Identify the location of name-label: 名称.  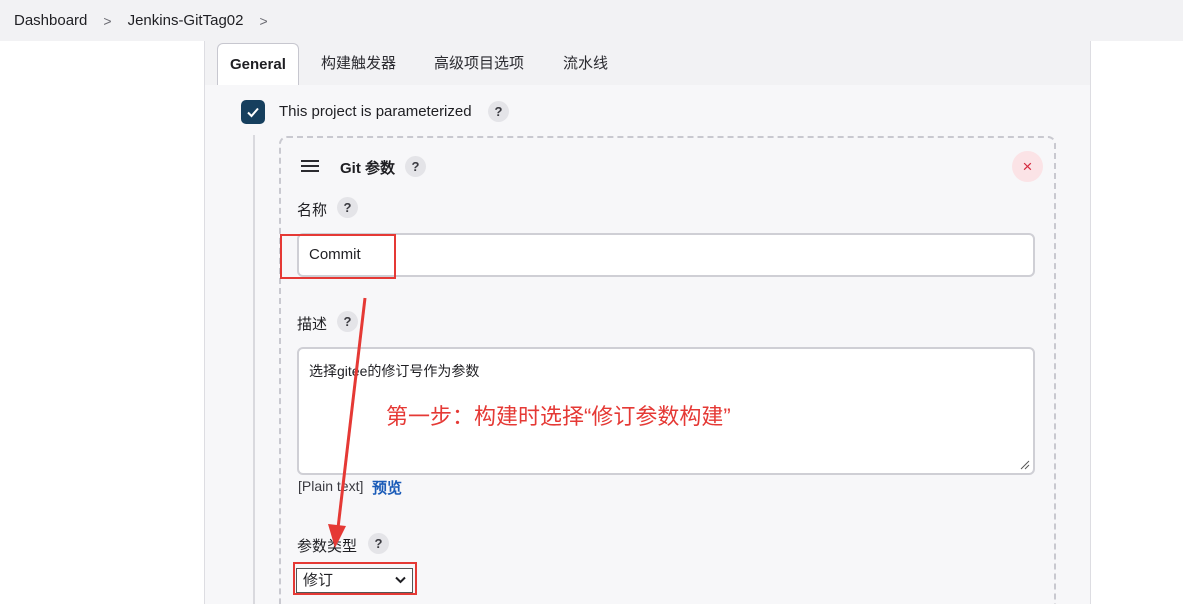
(312, 210).